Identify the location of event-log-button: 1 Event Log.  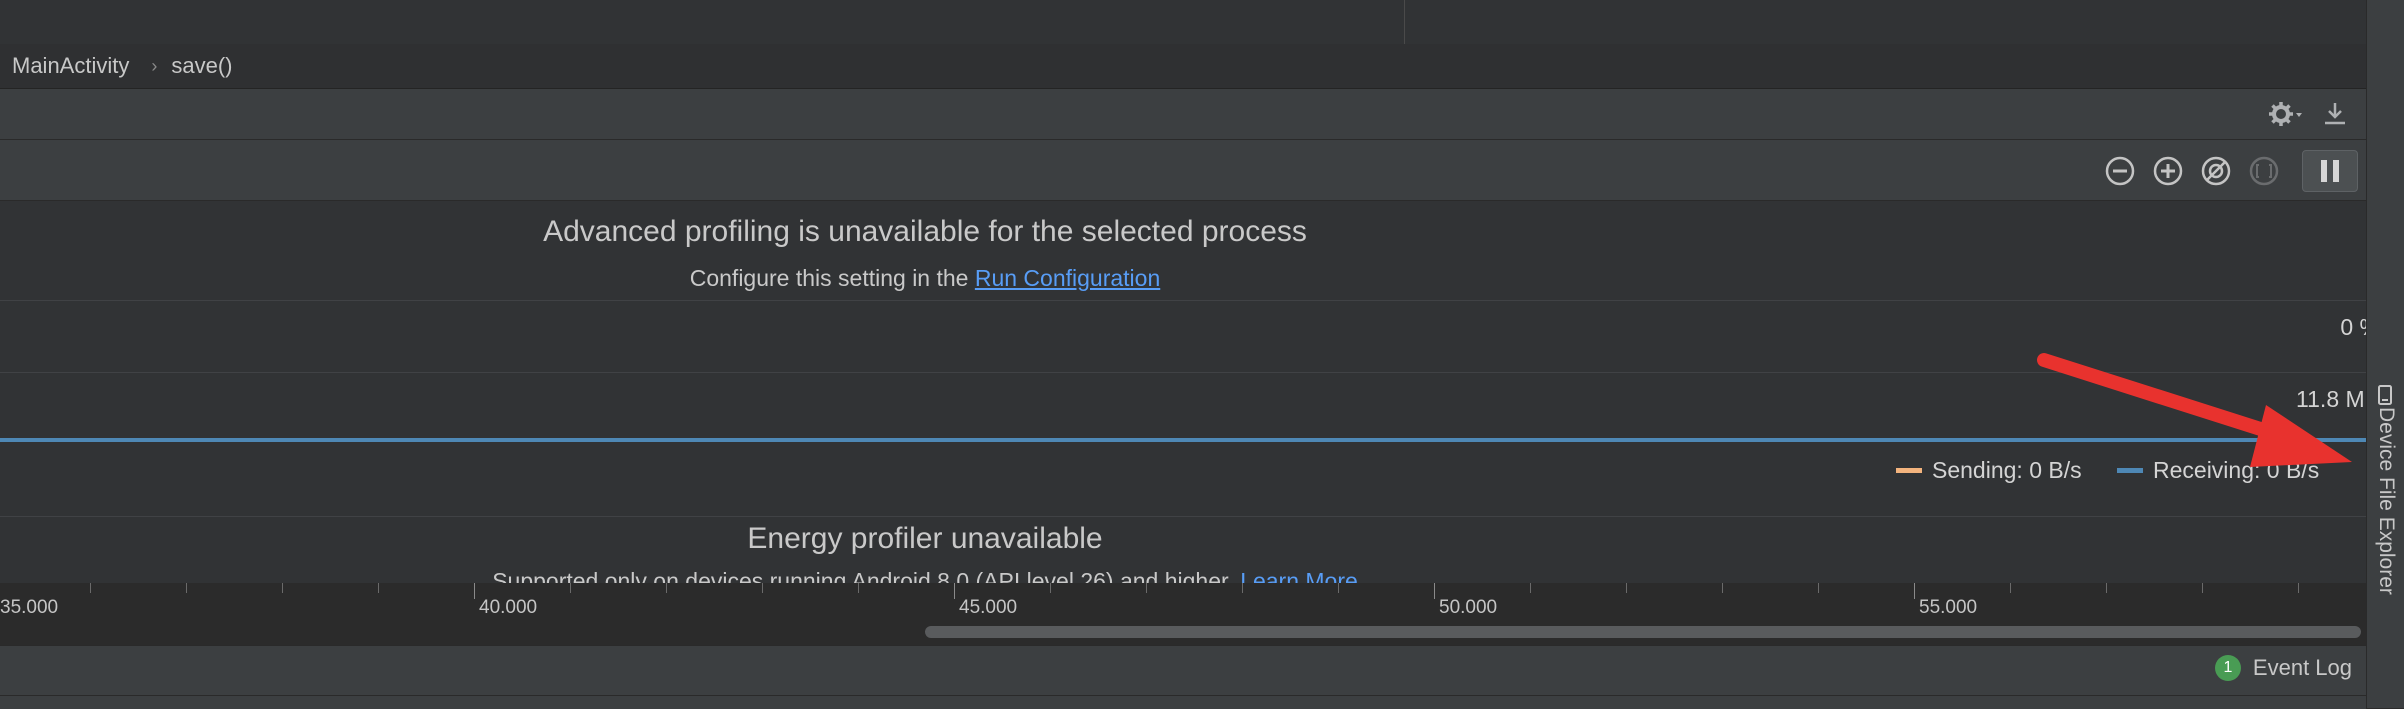
(2283, 668).